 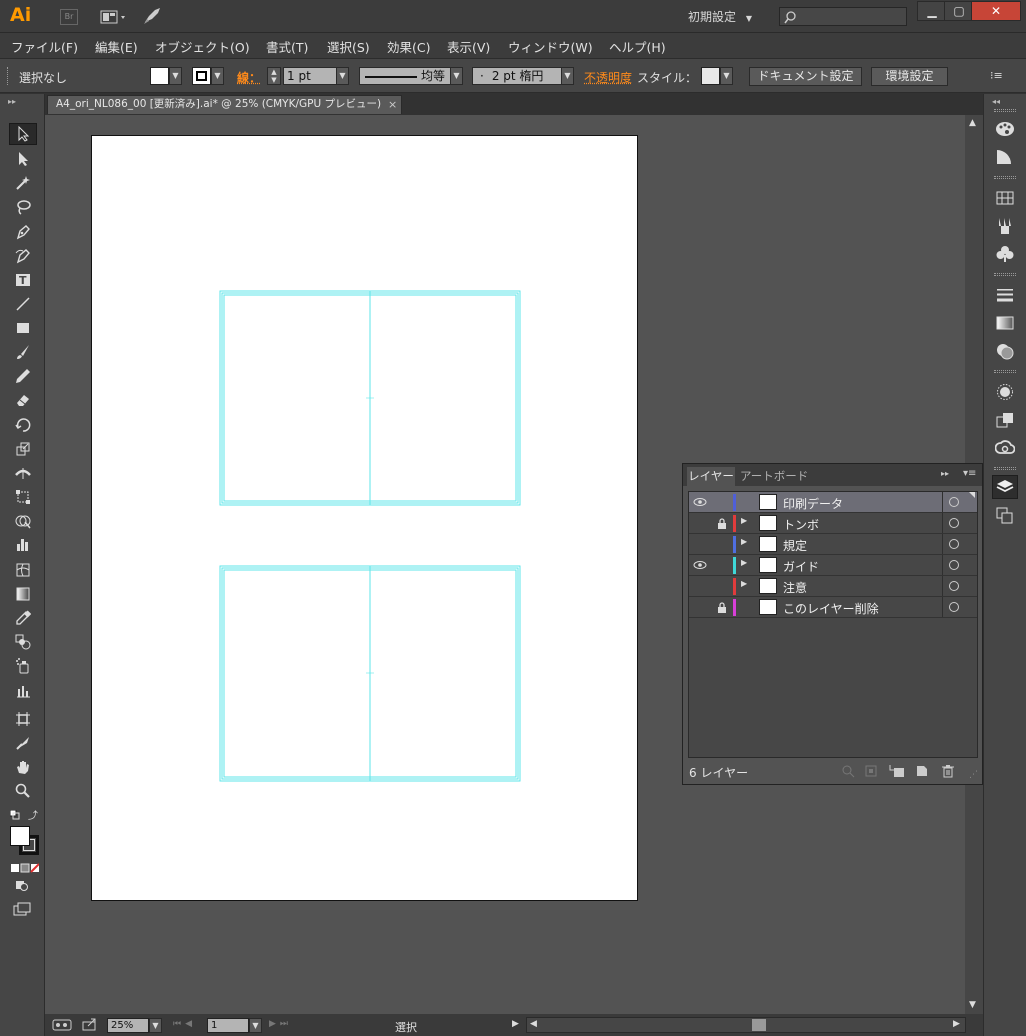 I want to click on fill-dropdown: ▼, so click(x=175, y=76).